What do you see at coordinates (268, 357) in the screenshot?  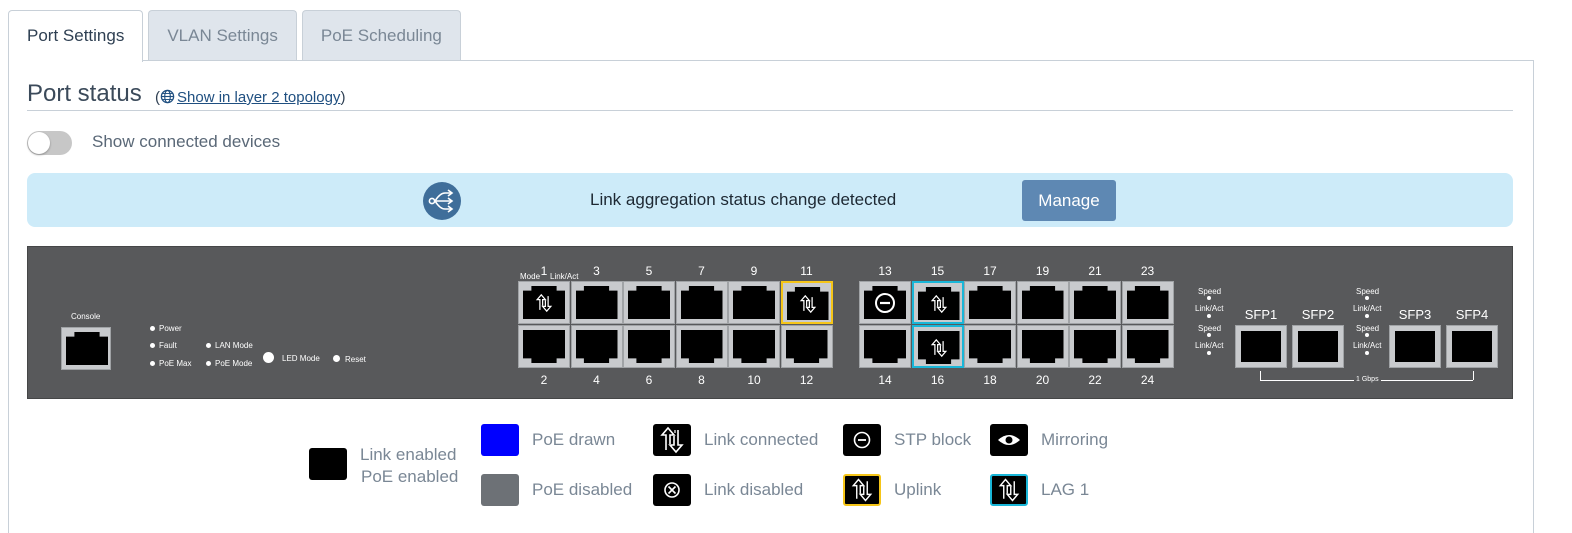 I see `led-mode-button` at bounding box center [268, 357].